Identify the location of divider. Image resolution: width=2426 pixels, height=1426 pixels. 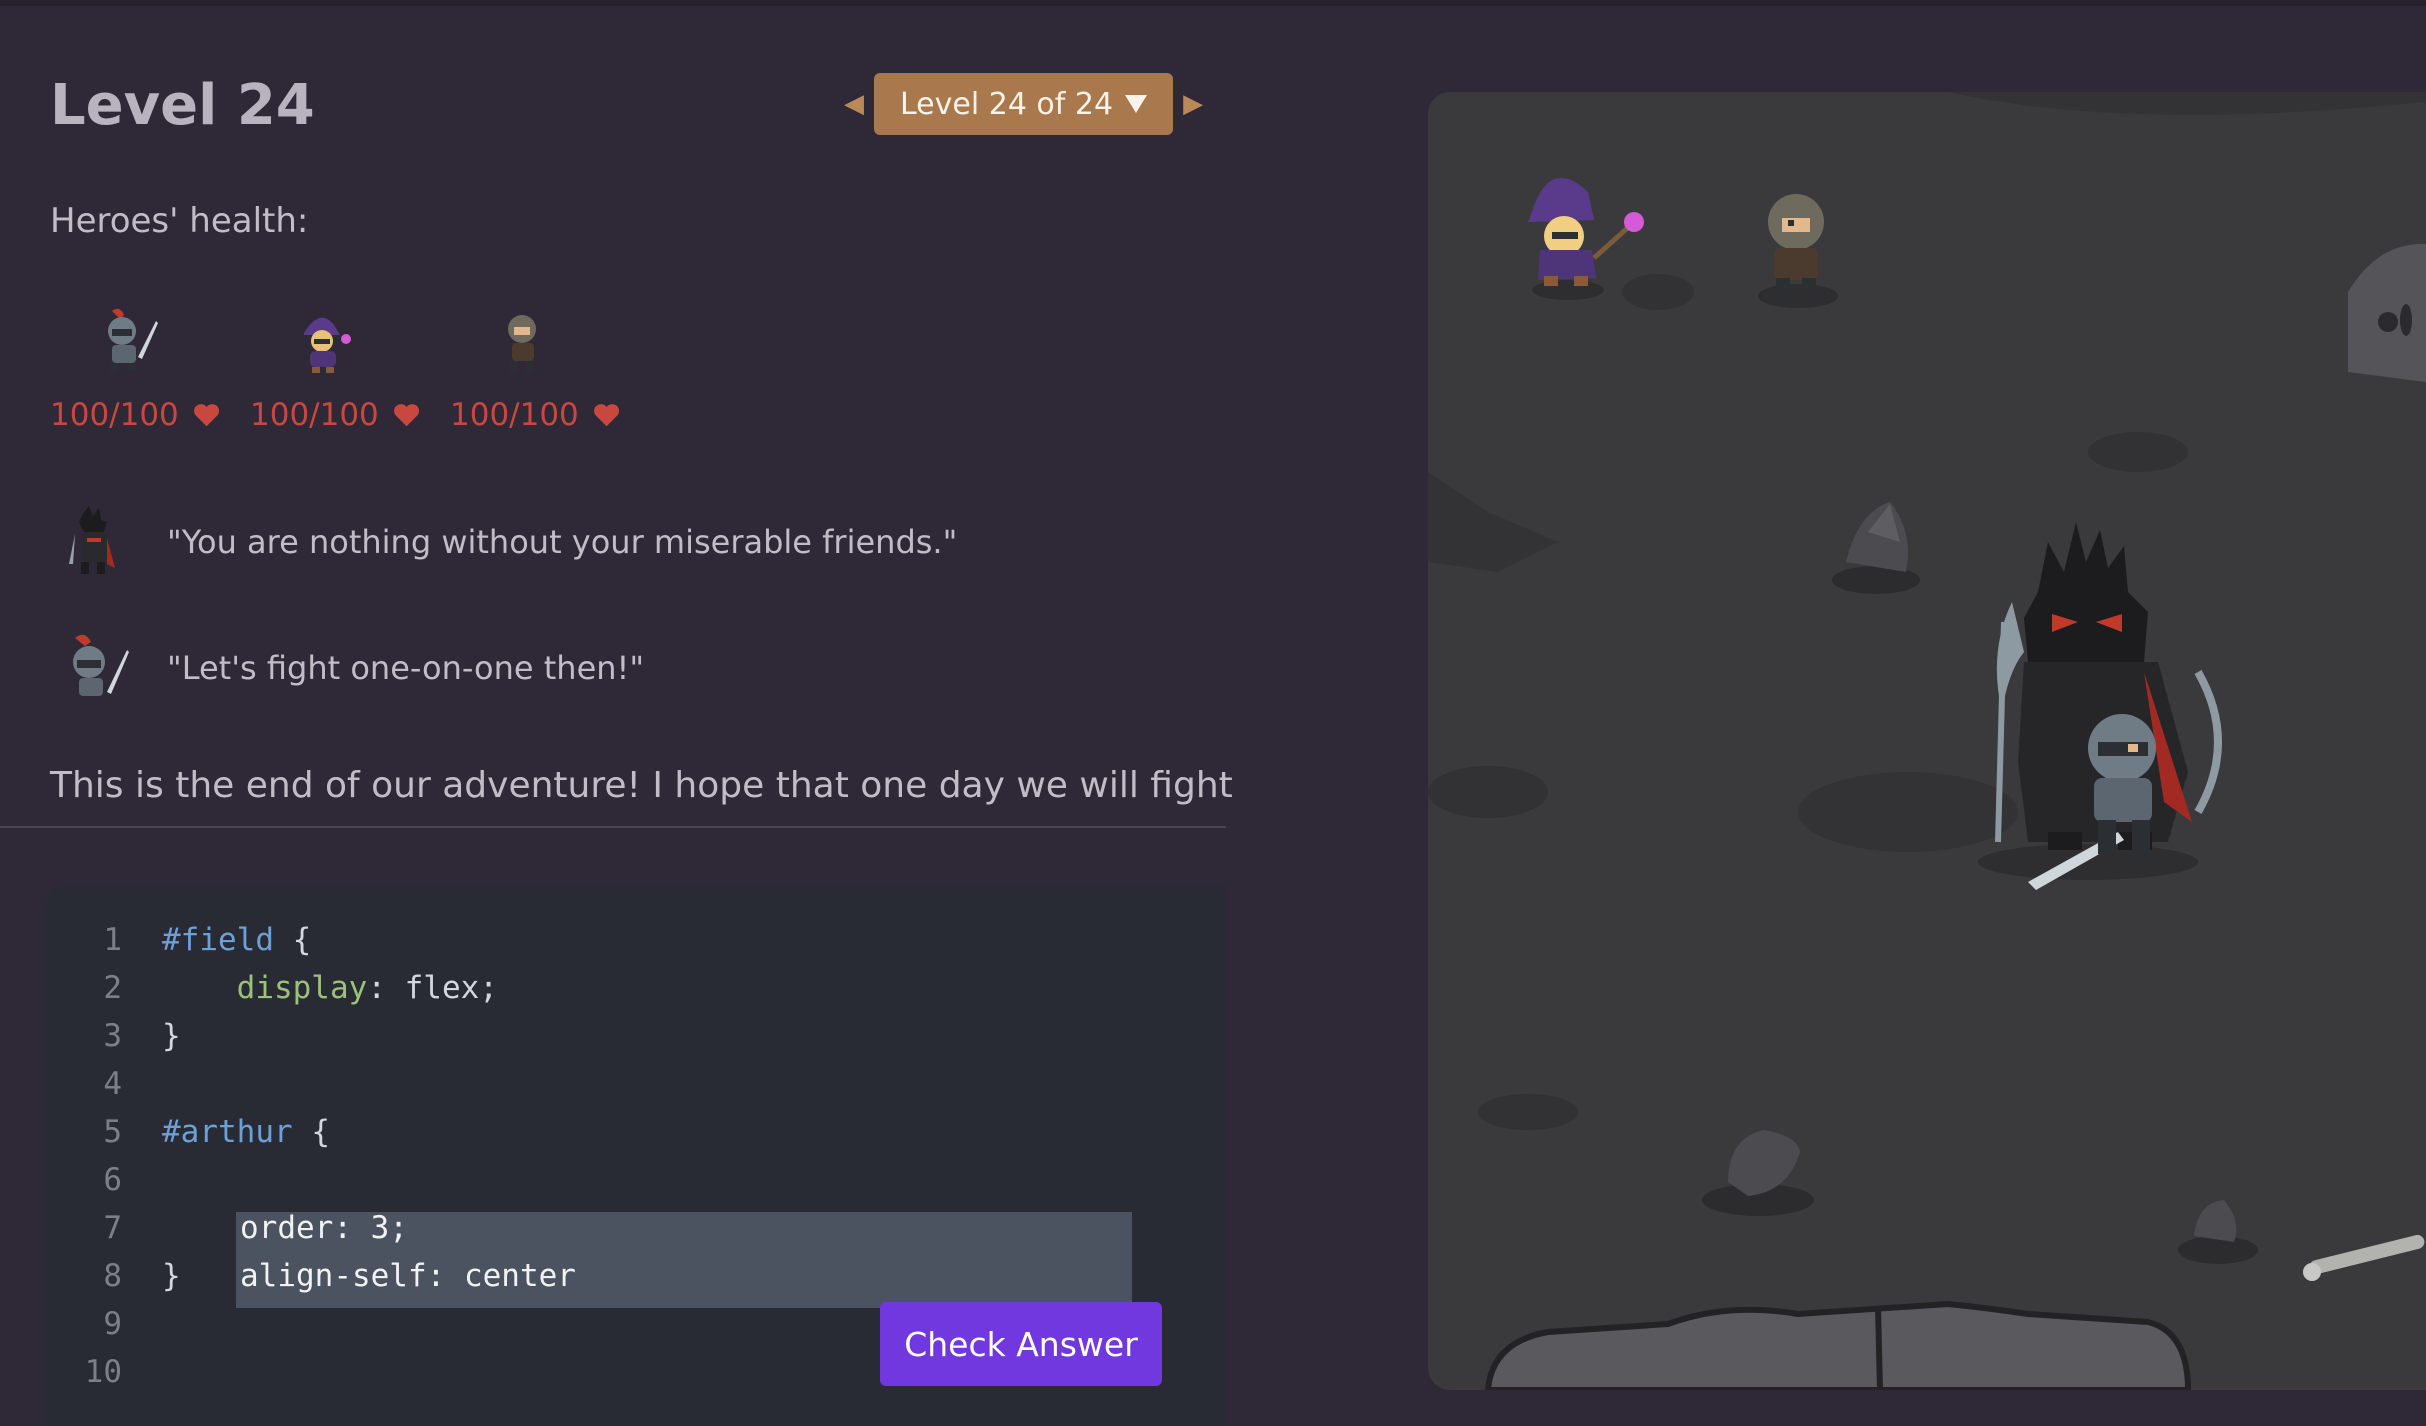
(613, 827).